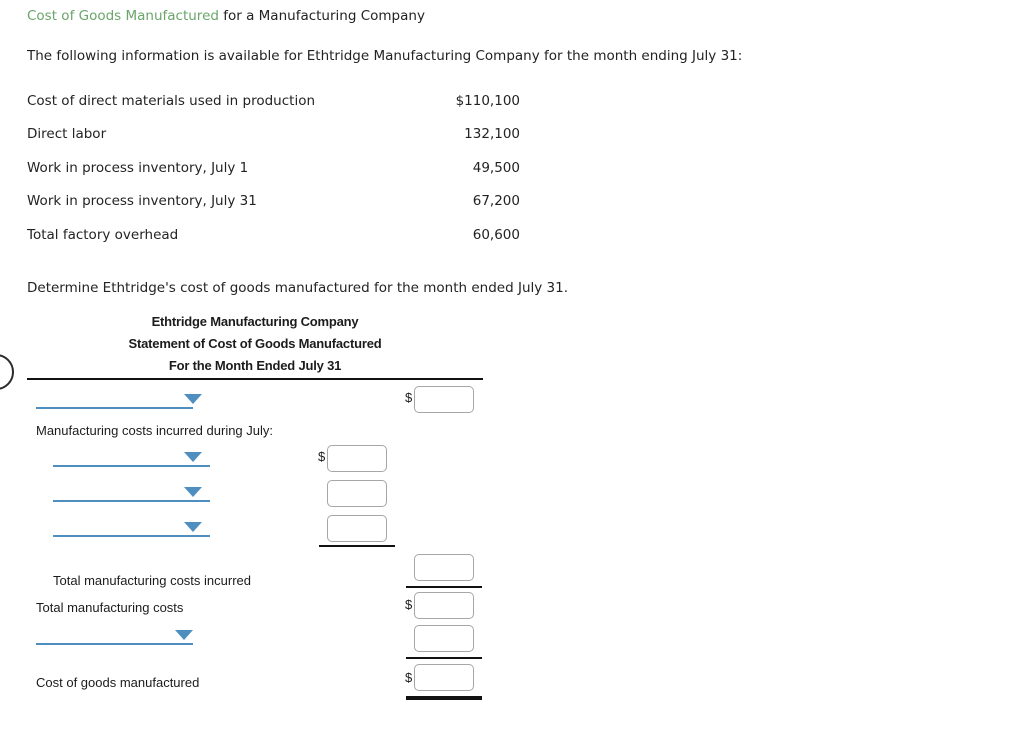 This screenshot has height=748, width=1024. Describe the element at coordinates (138, 167) in the screenshot. I see `fact-label: Work in process inventory, July 1` at that location.